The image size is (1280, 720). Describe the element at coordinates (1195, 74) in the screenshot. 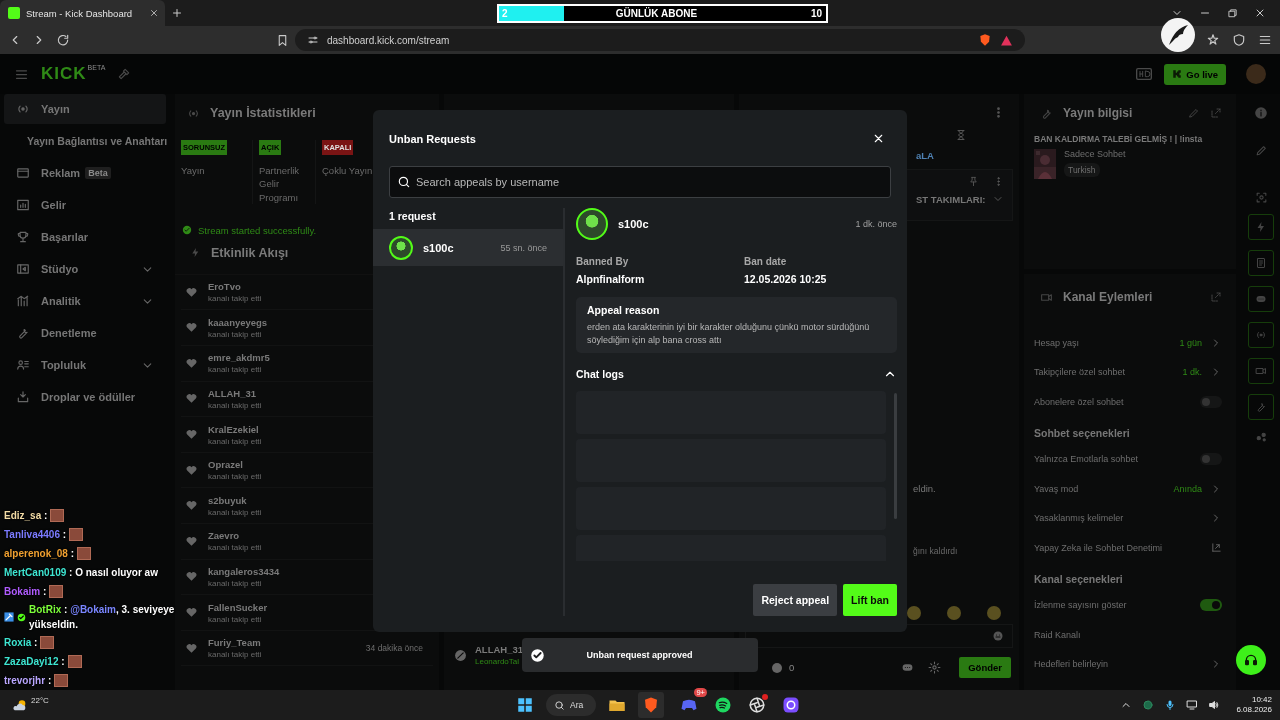

I see `go-live-button: Go live` at that location.